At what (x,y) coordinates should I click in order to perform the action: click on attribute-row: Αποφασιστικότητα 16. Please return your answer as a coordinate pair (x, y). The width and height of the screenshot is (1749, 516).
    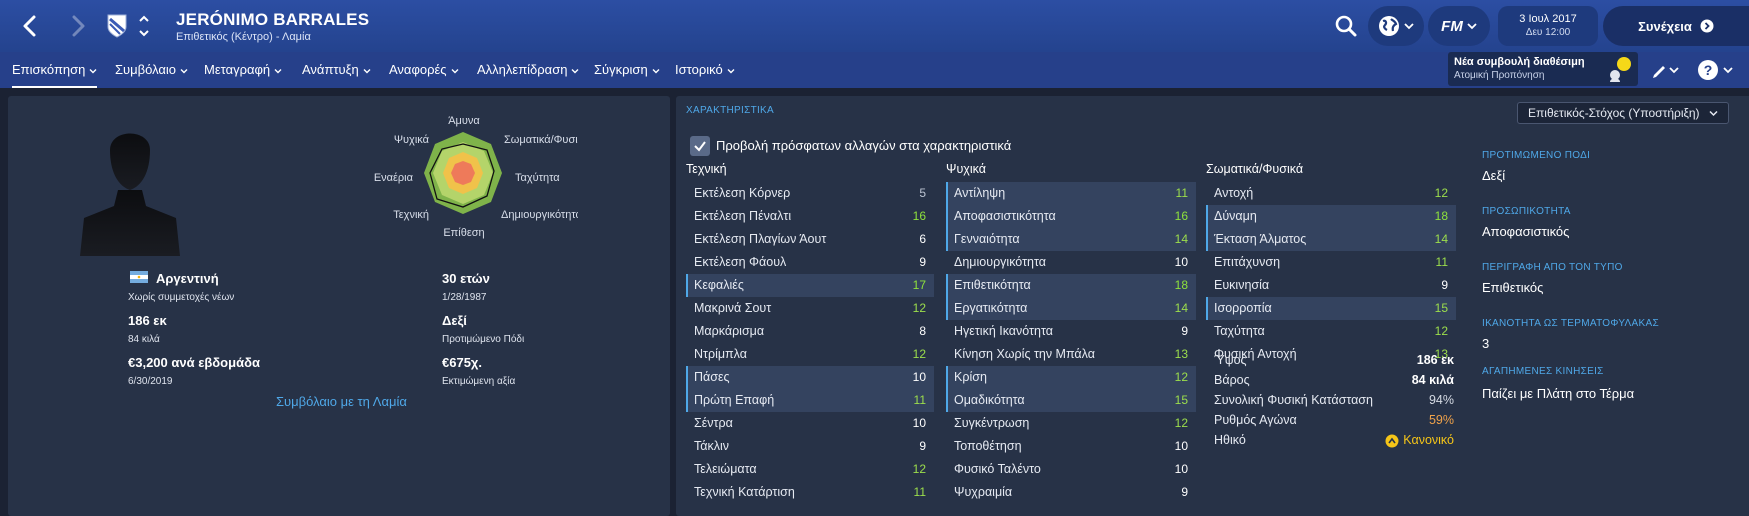
    Looking at the image, I should click on (1071, 216).